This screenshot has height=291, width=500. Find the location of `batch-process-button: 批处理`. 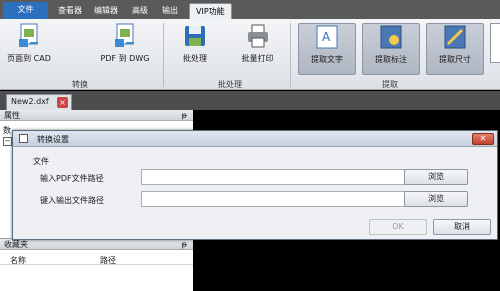

batch-process-button: 批处理 is located at coordinates (195, 43).